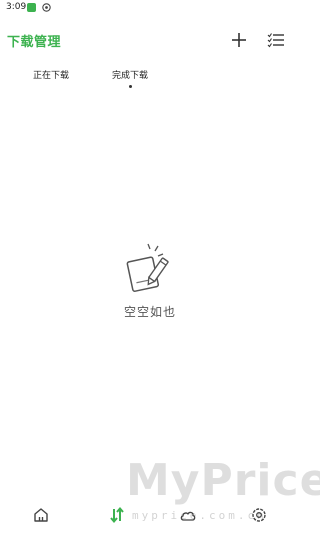  I want to click on gear-icon, so click(46, 7).